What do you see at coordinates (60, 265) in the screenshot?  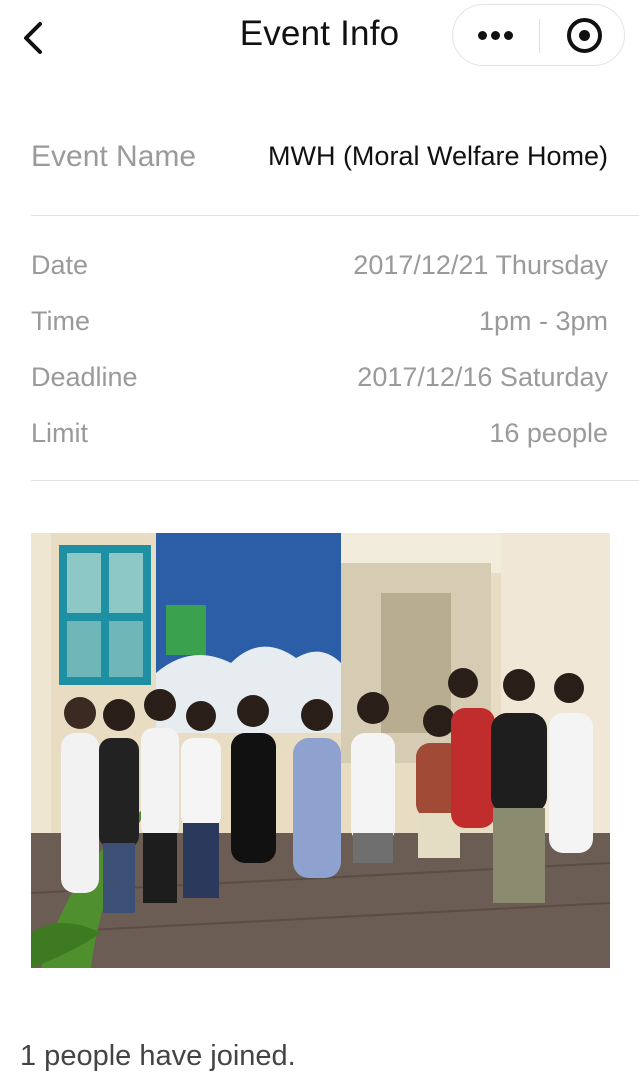 I see `date-label: Date` at bounding box center [60, 265].